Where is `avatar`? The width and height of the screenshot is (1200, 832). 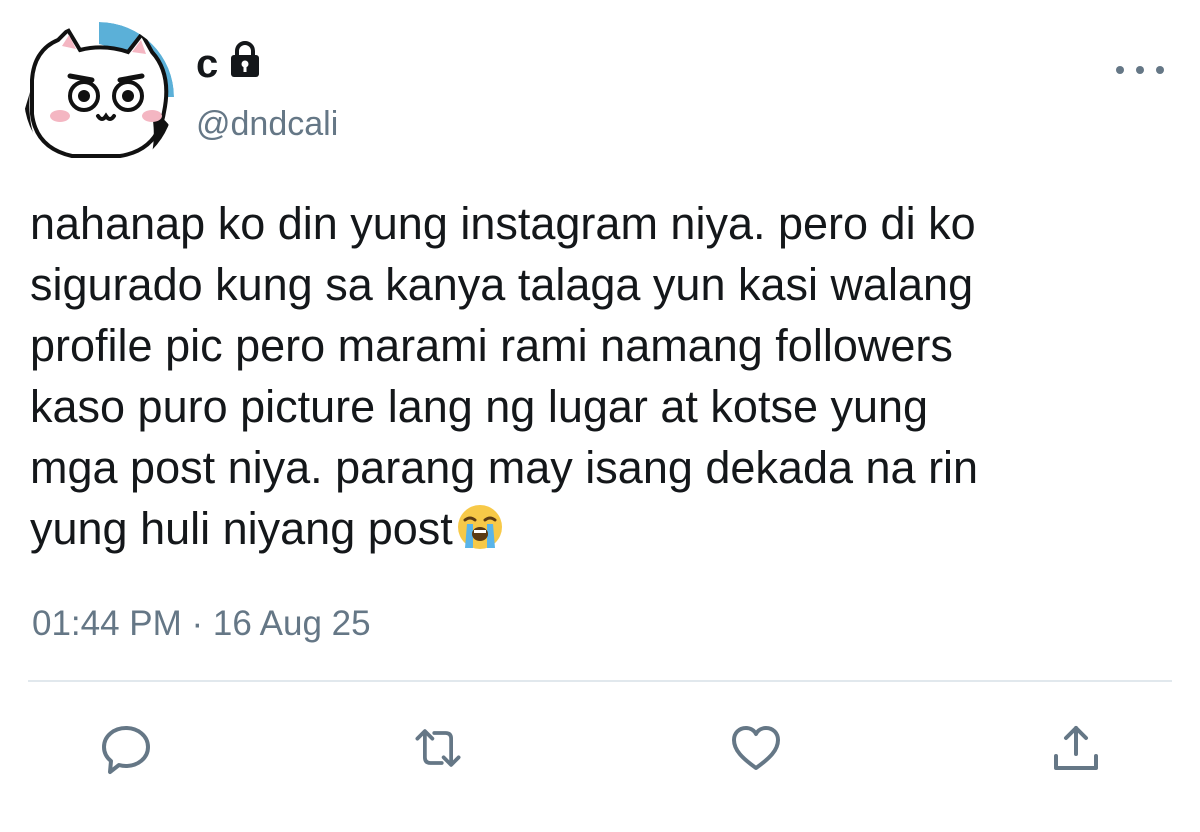 avatar is located at coordinates (99, 97).